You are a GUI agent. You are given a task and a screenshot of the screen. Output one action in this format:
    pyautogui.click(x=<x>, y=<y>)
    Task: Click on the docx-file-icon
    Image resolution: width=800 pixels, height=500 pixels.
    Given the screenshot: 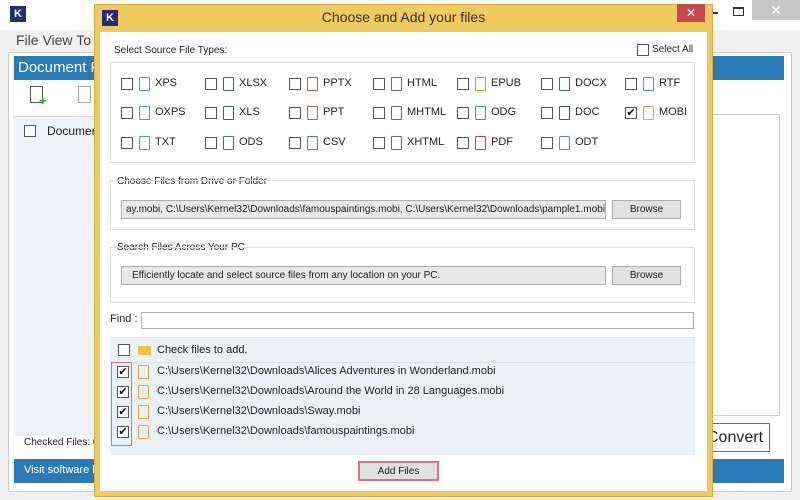 What is the action you would take?
    pyautogui.click(x=564, y=84)
    